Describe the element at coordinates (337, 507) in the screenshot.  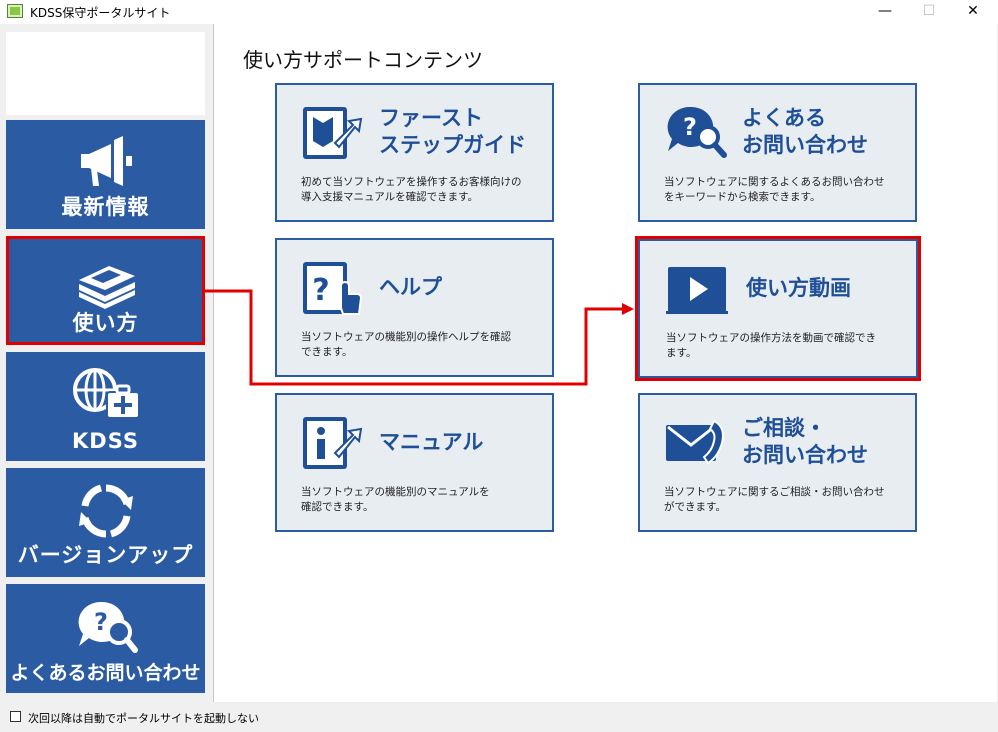
I see `card-desc-line: 確認できます。` at that location.